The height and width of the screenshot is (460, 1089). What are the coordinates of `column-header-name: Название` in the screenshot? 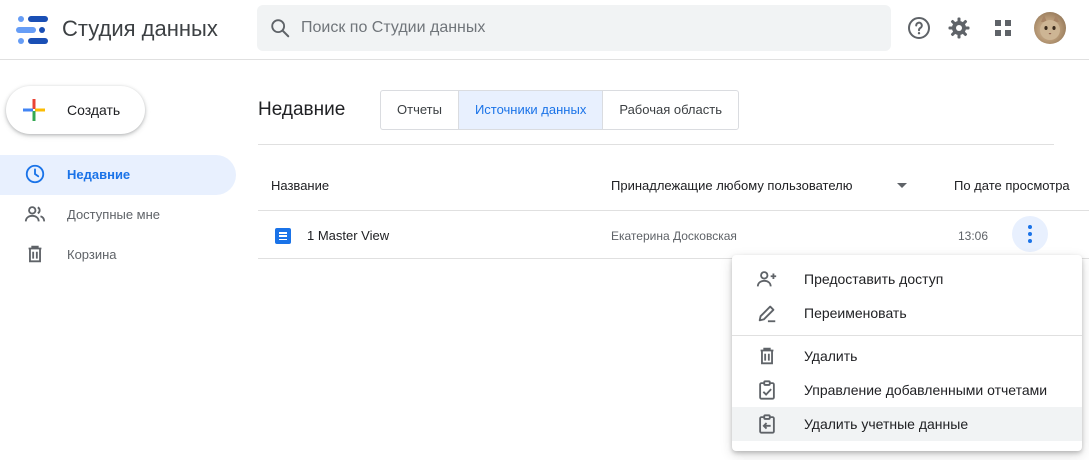 It's located at (300, 185).